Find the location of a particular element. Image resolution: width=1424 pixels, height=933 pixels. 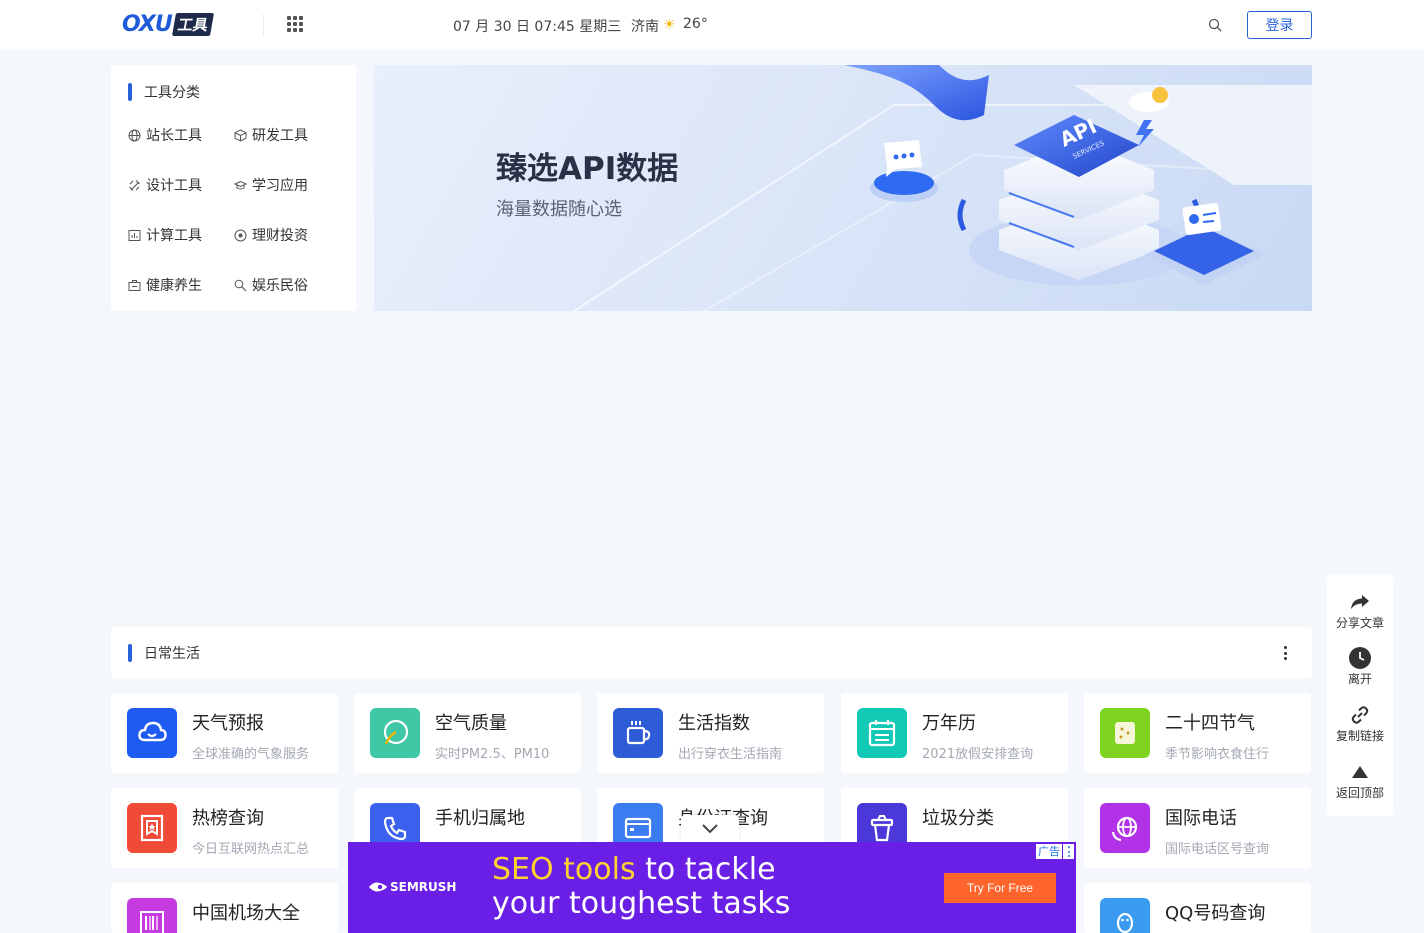

tool-name: 空气质量 is located at coordinates (471, 723).